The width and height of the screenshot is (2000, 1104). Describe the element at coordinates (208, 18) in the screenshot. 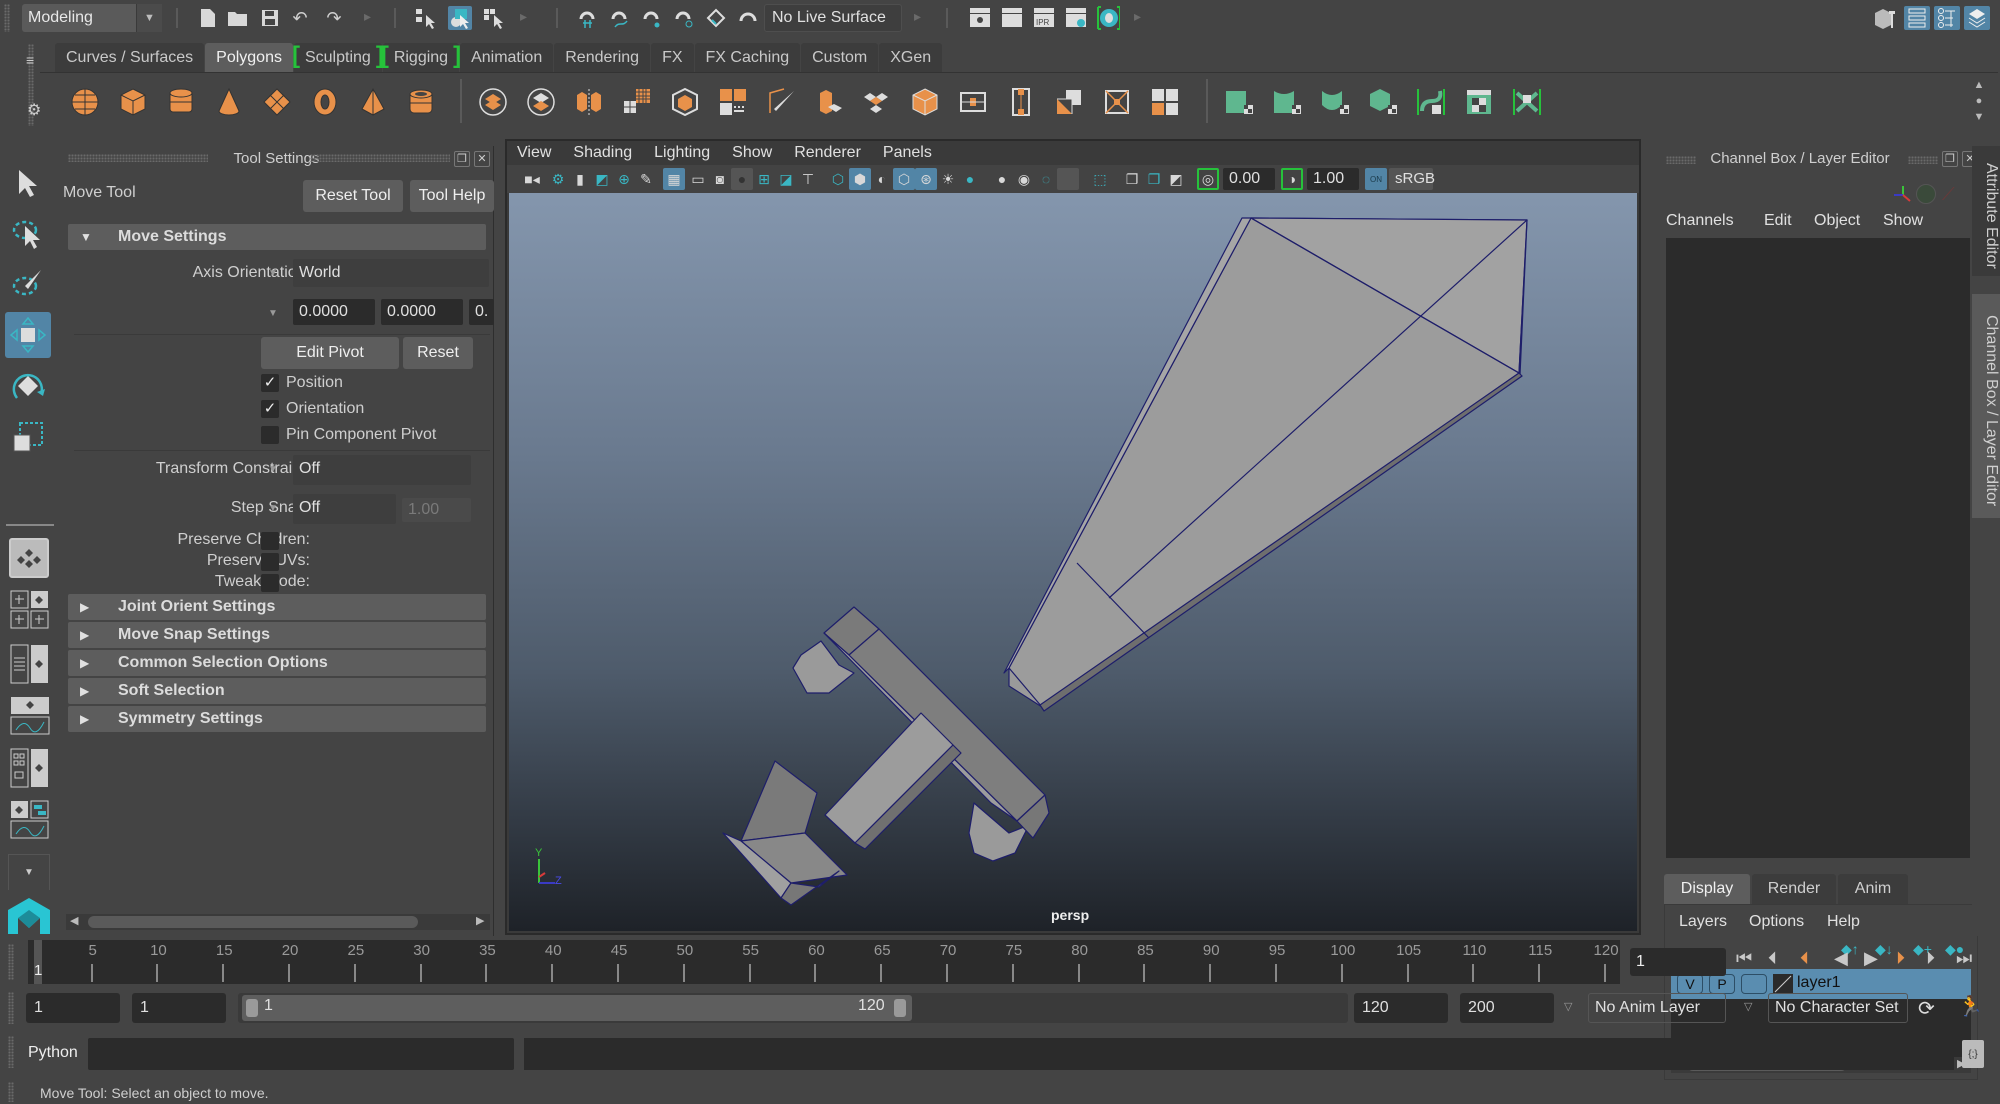

I see `new-scene-icon` at that location.